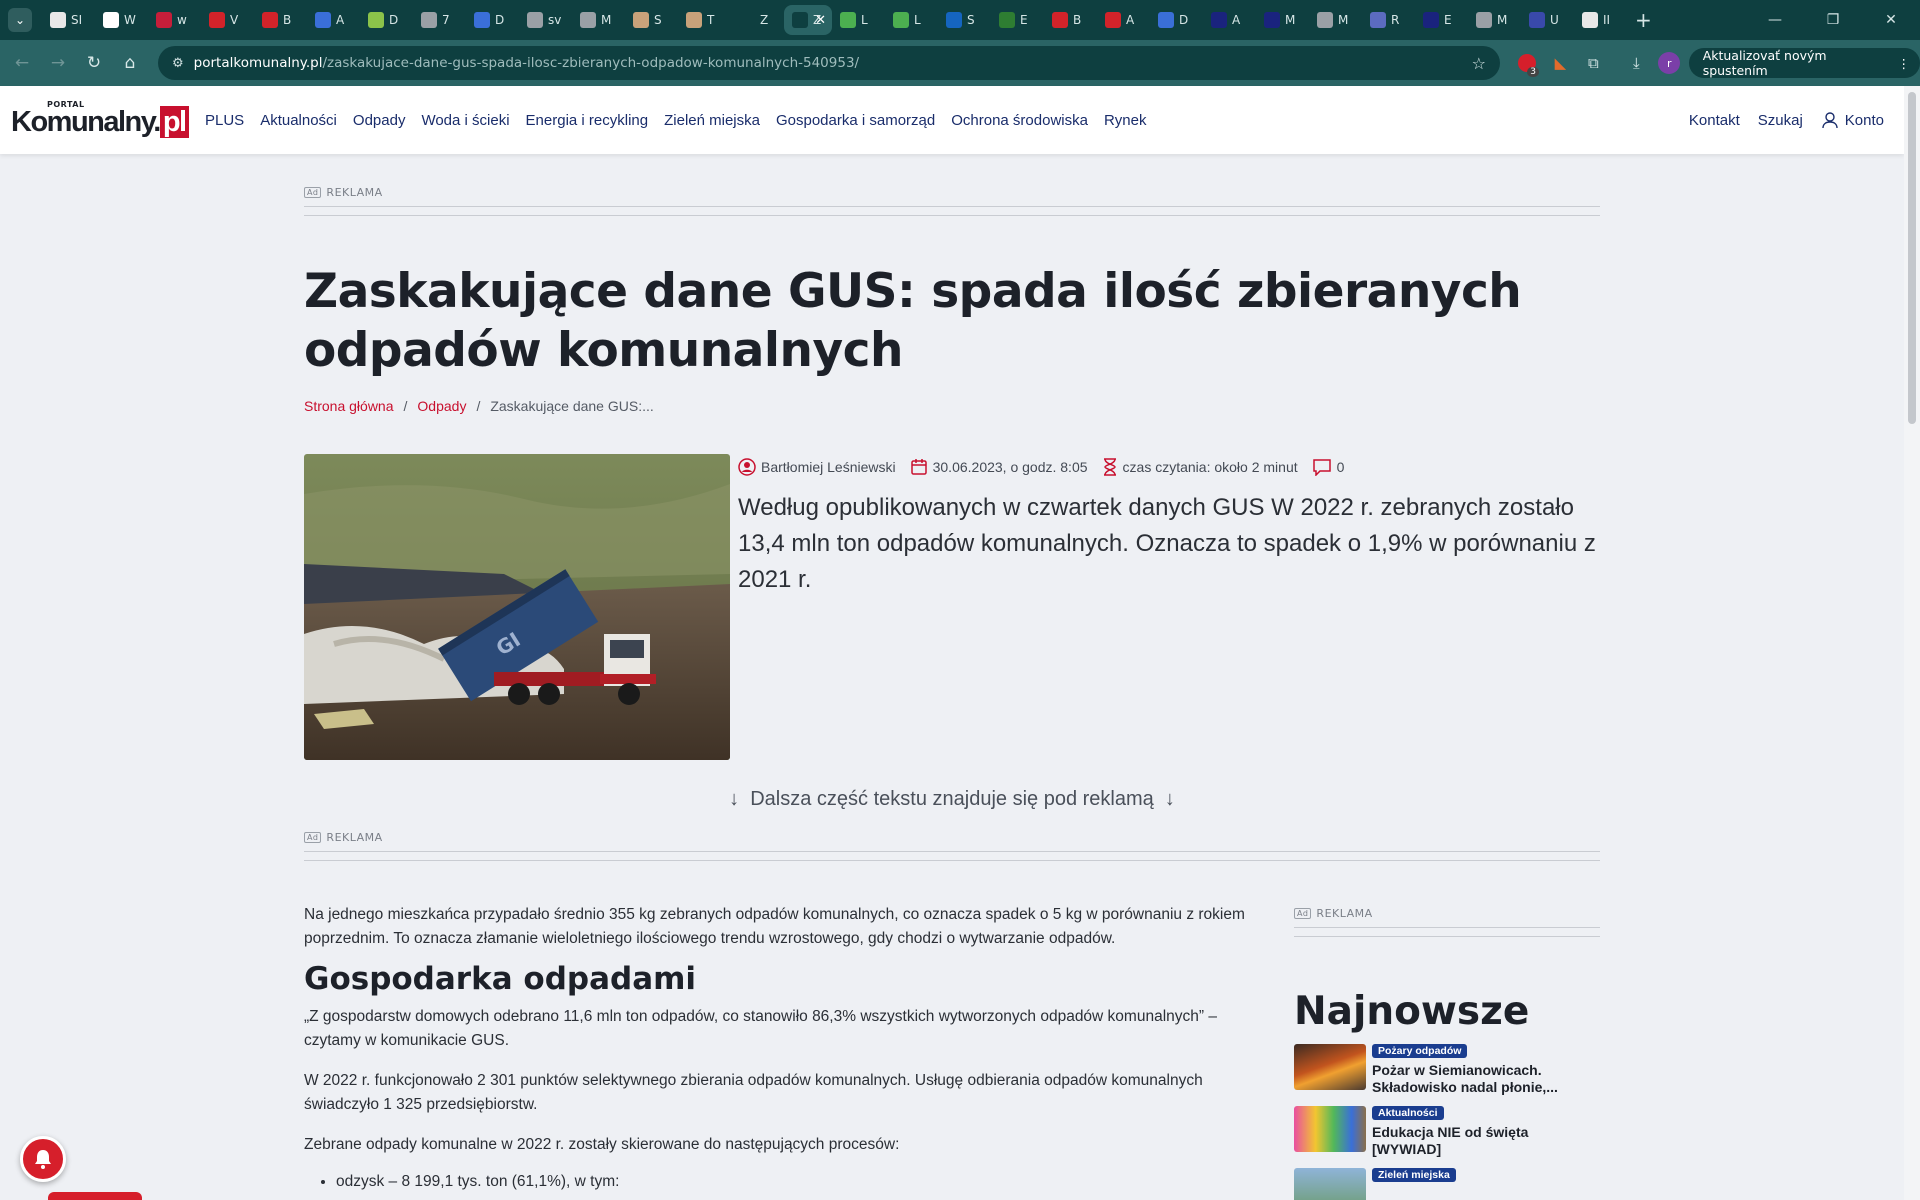  Describe the element at coordinates (287, 20) in the screenshot. I see `tab-title: B` at that location.